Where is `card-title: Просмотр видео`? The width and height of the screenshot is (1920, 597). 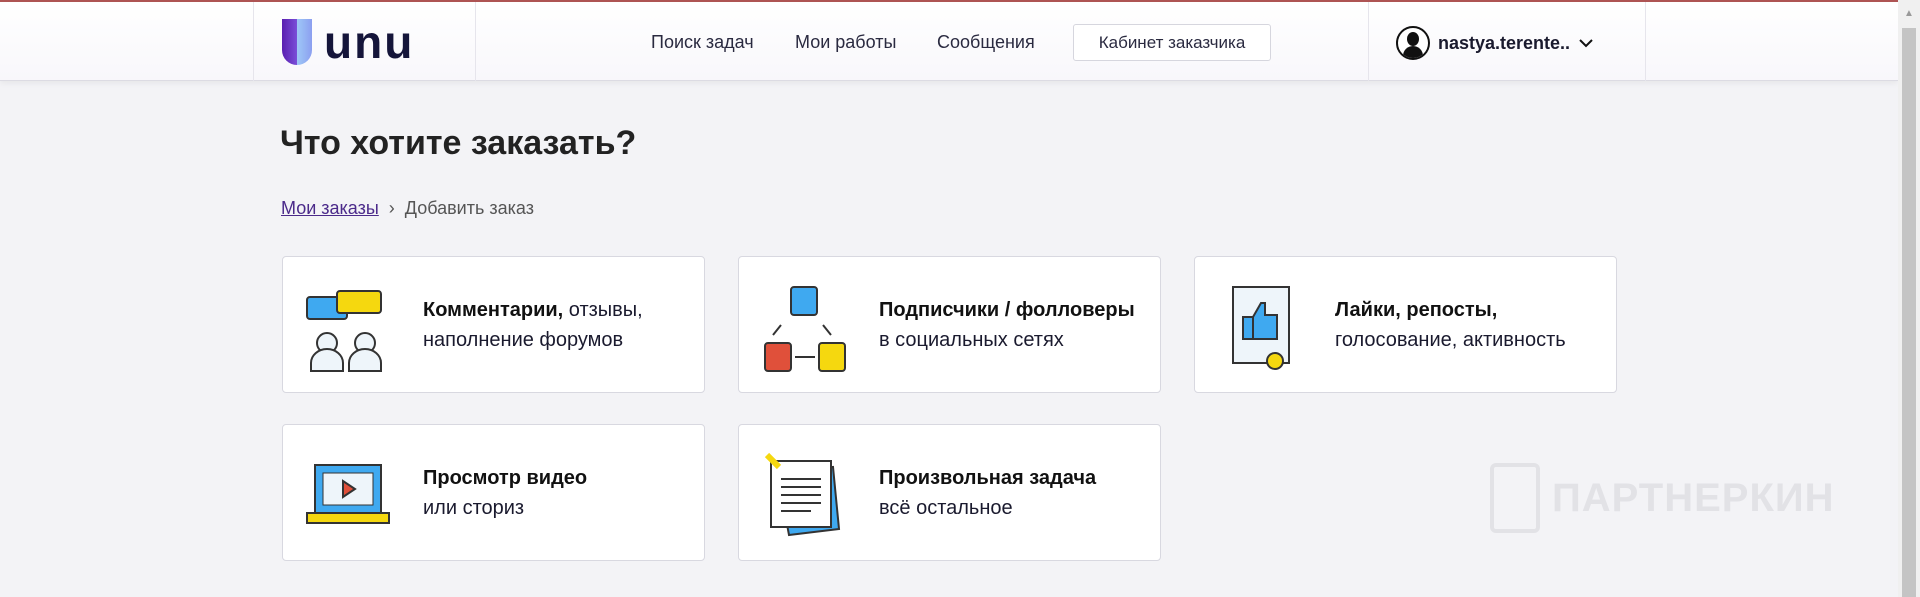
card-title: Просмотр видео is located at coordinates (505, 478).